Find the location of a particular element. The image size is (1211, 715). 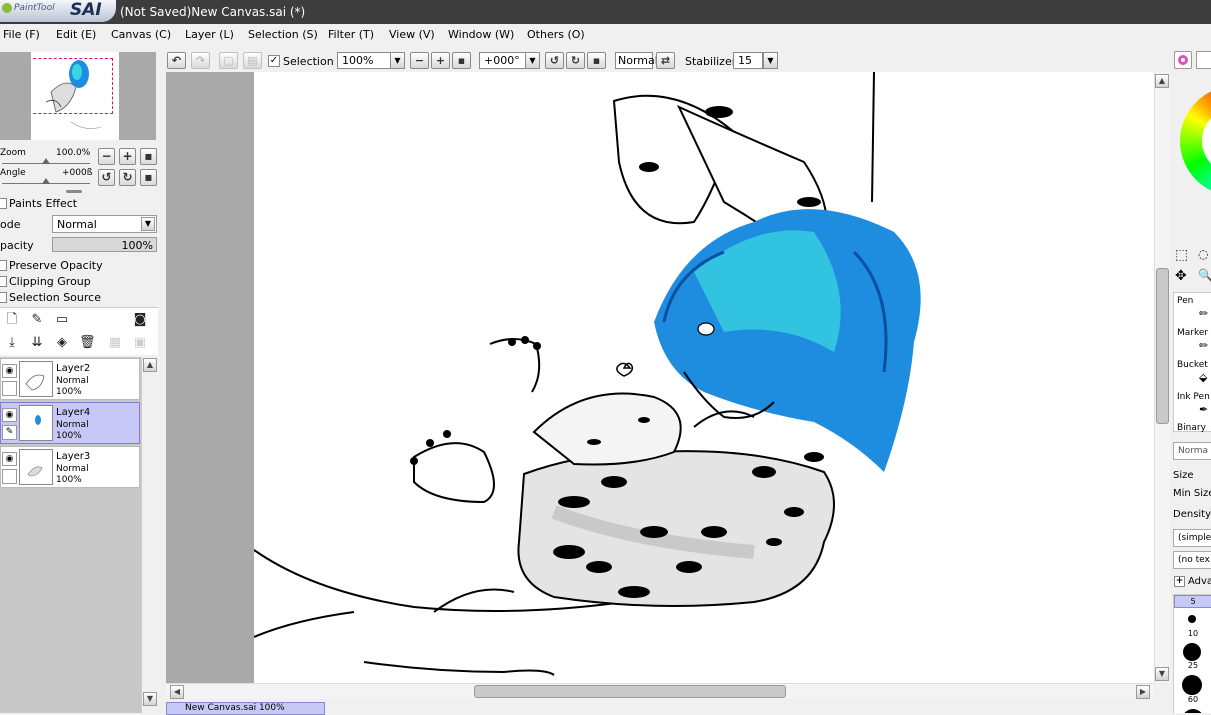

brush-mode-select: Norma is located at coordinates (1192, 451).